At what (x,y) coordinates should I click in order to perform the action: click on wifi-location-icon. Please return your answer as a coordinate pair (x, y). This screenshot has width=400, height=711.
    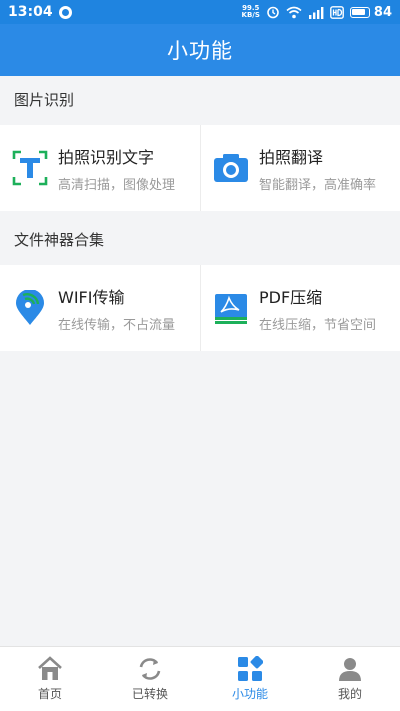
    Looking at the image, I should click on (30, 307).